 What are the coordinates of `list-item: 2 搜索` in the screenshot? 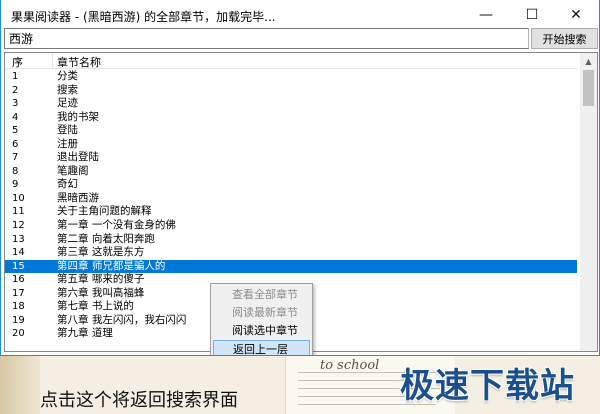 It's located at (291, 91).